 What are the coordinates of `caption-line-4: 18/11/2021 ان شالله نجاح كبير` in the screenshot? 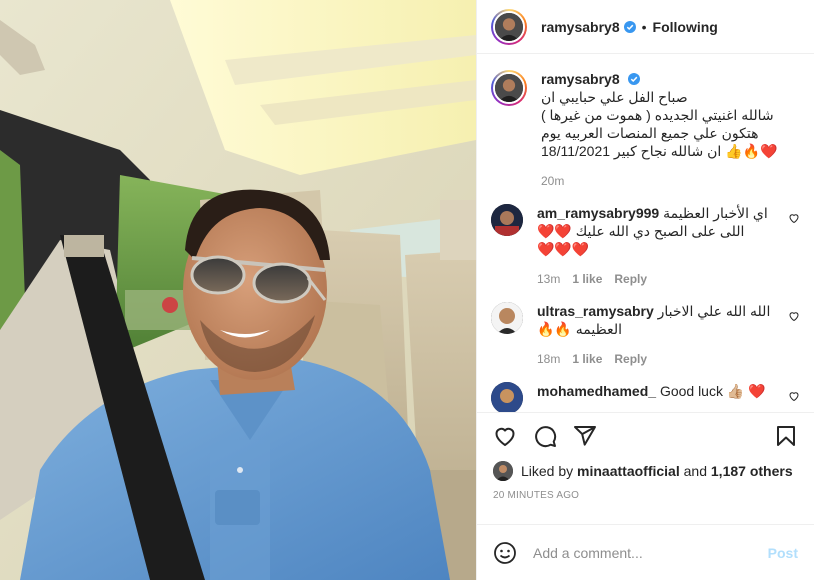 It's located at (631, 151).